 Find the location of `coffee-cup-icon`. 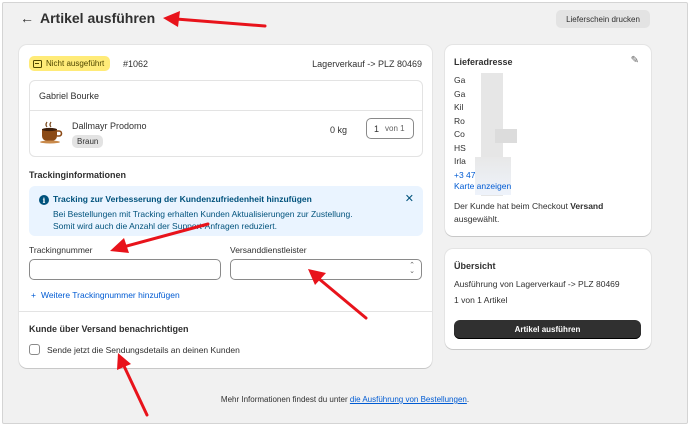

coffee-cup-icon is located at coordinates (51, 132).